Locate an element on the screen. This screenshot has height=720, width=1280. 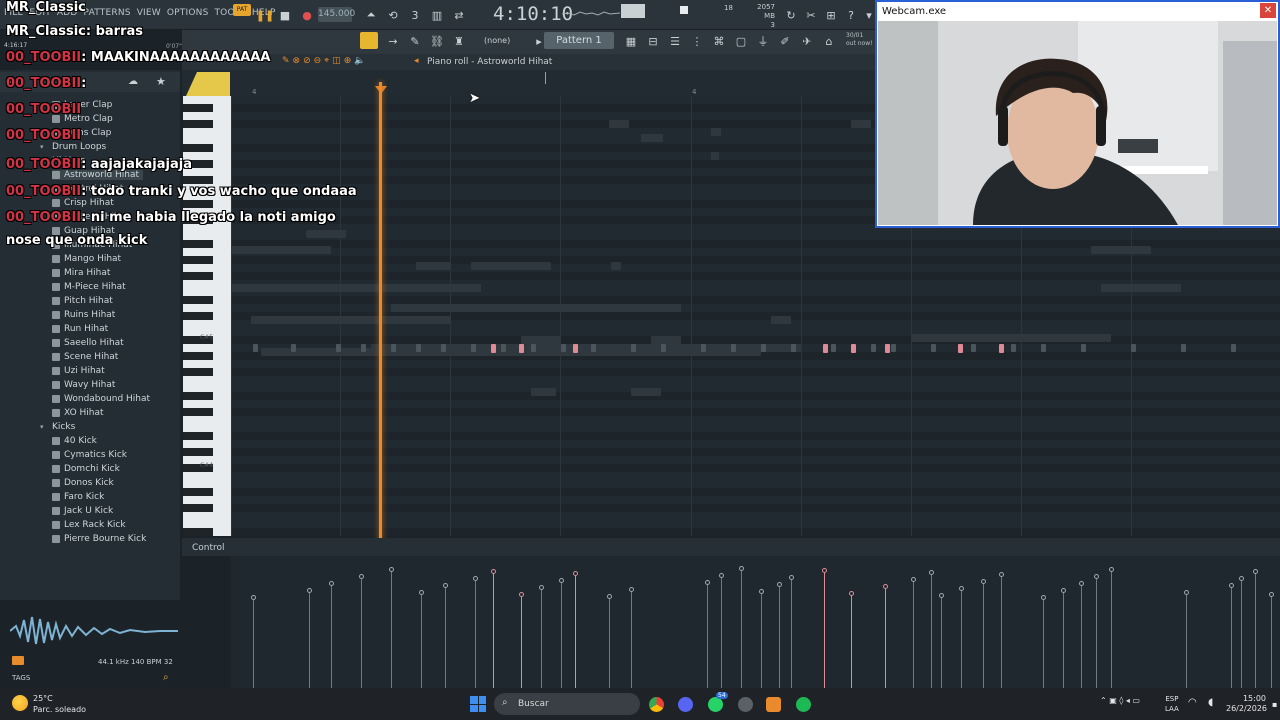
mixer-icon: ⊞ is located at coordinates (831, 15).